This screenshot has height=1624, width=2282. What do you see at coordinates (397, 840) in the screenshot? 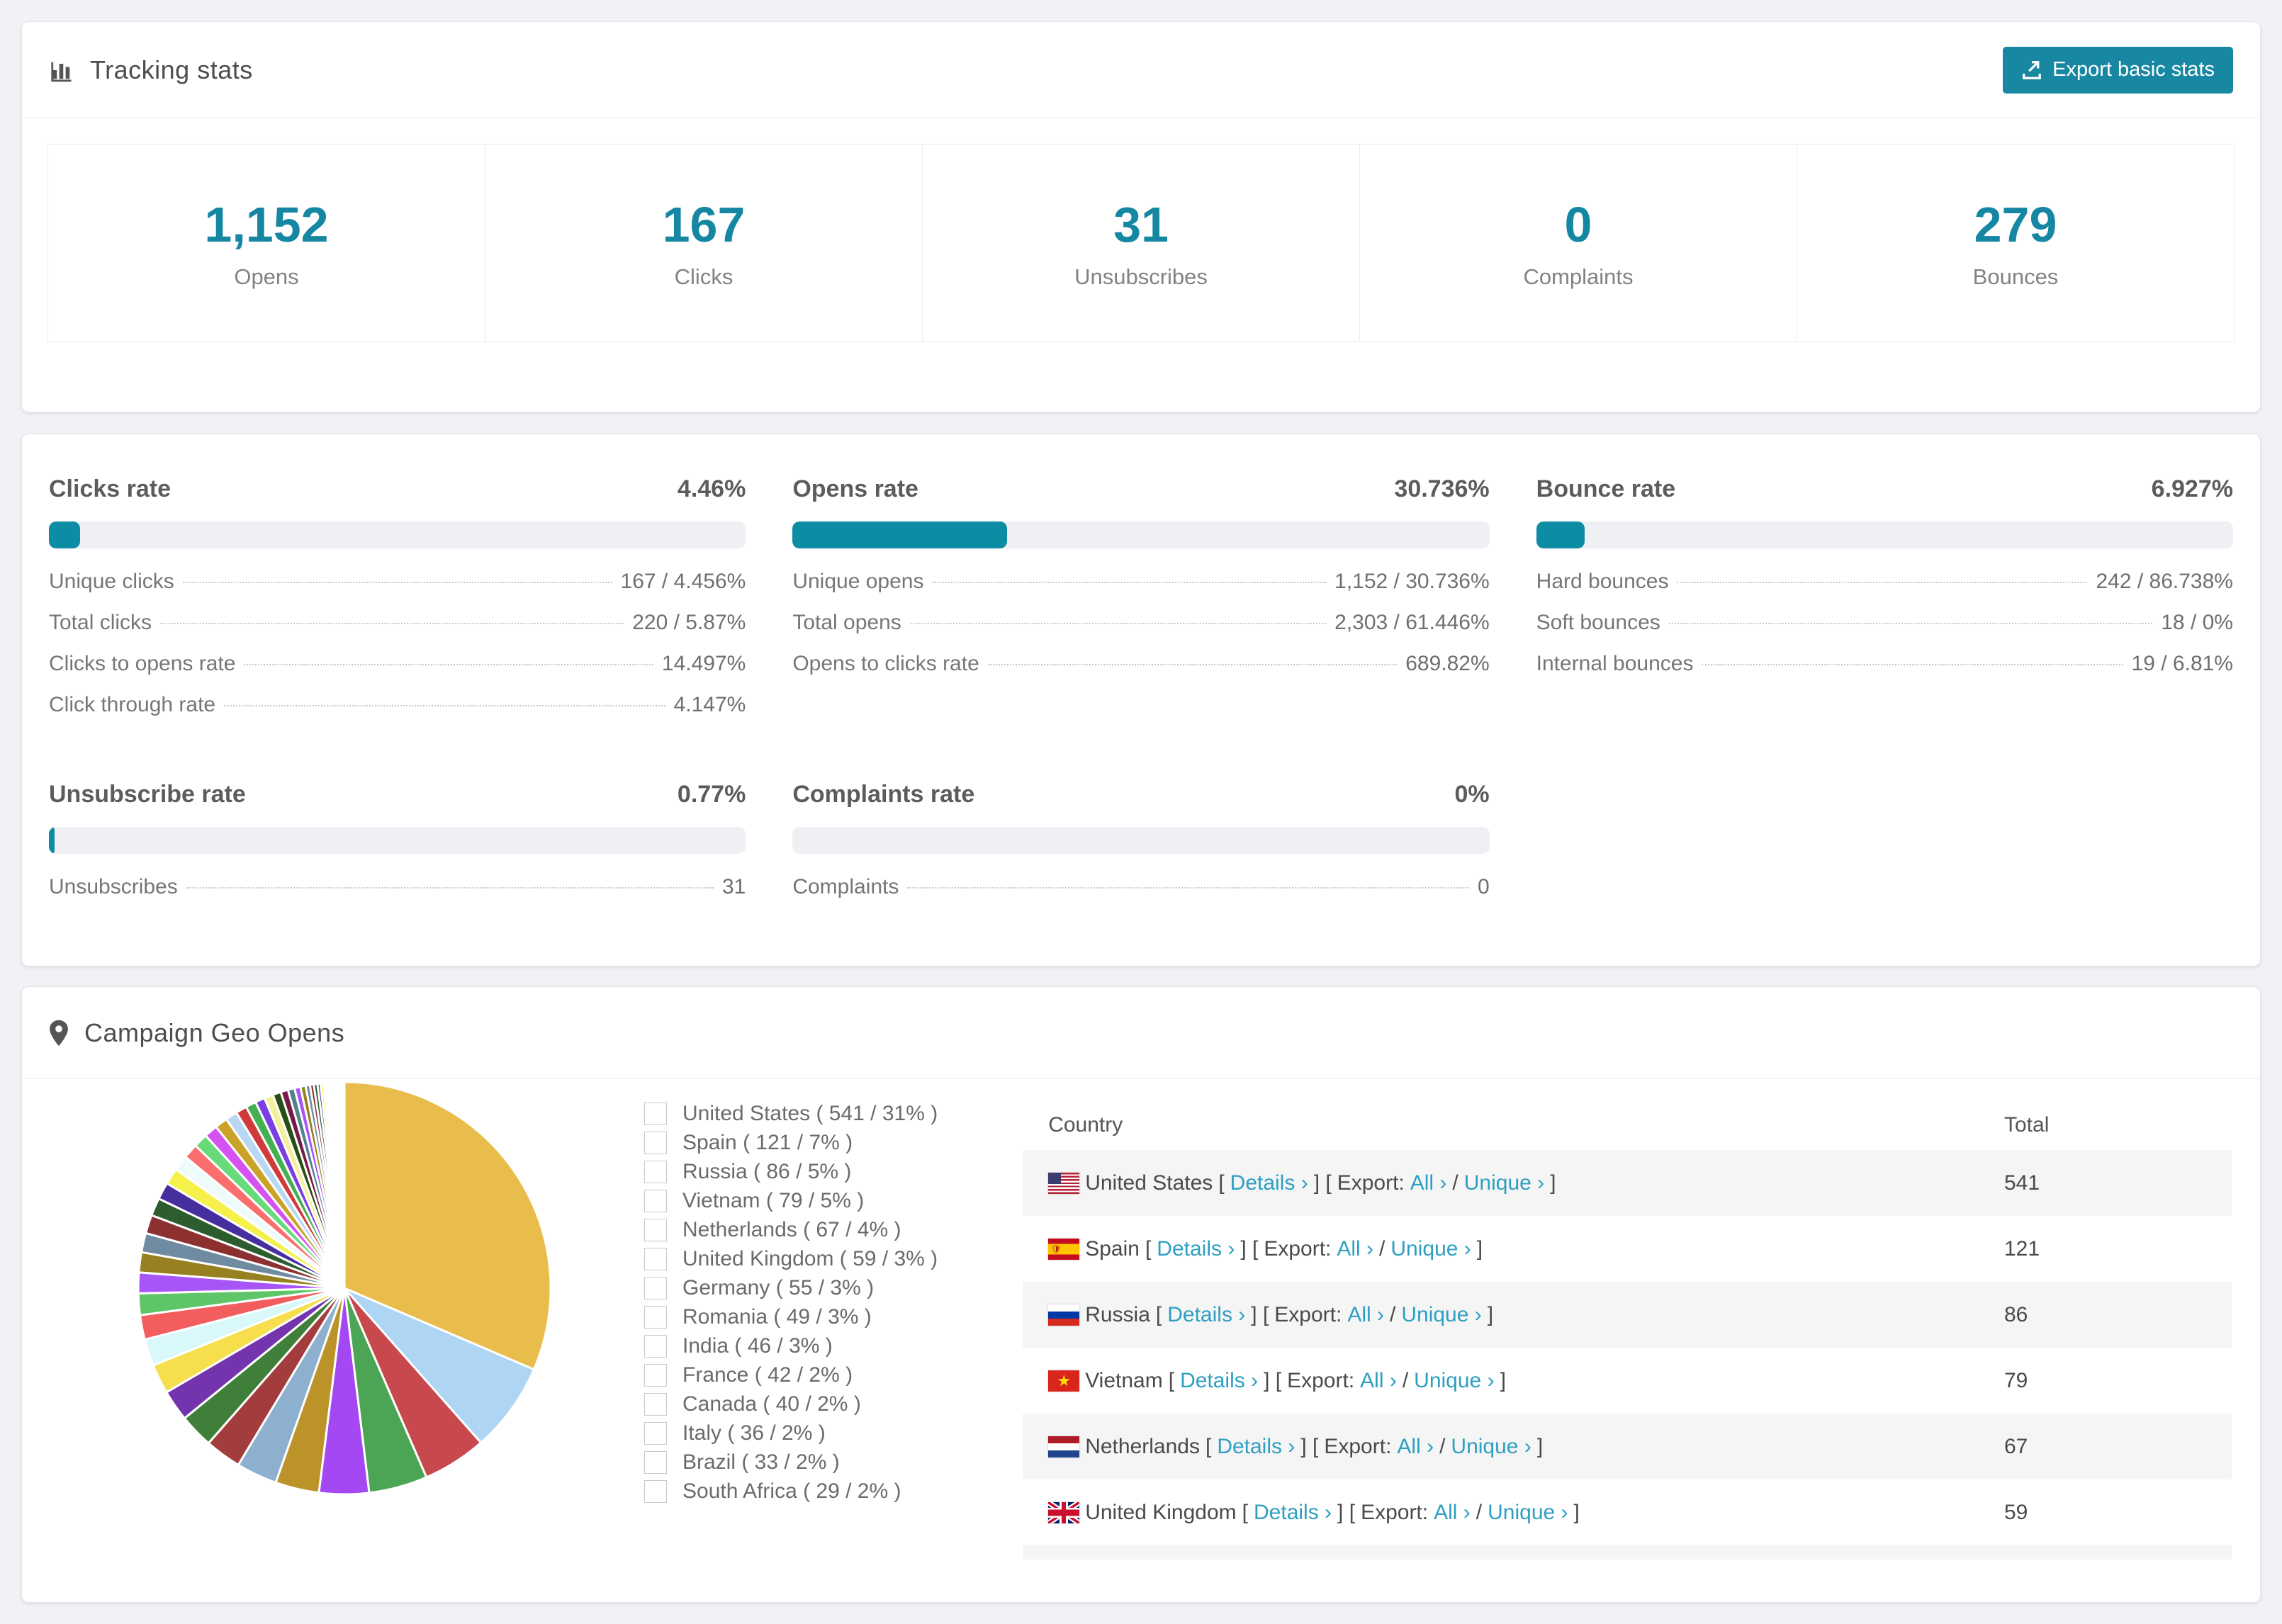
I see `unsubscribe-rate-progressbar` at bounding box center [397, 840].